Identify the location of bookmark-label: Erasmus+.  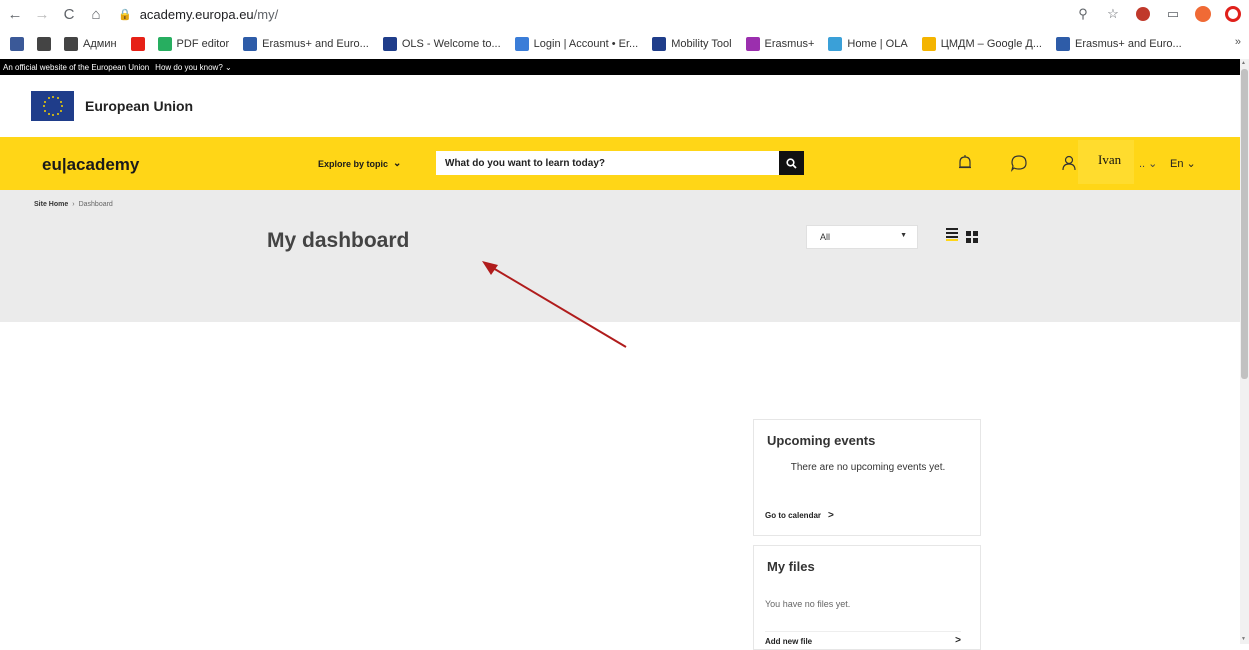
(789, 43).